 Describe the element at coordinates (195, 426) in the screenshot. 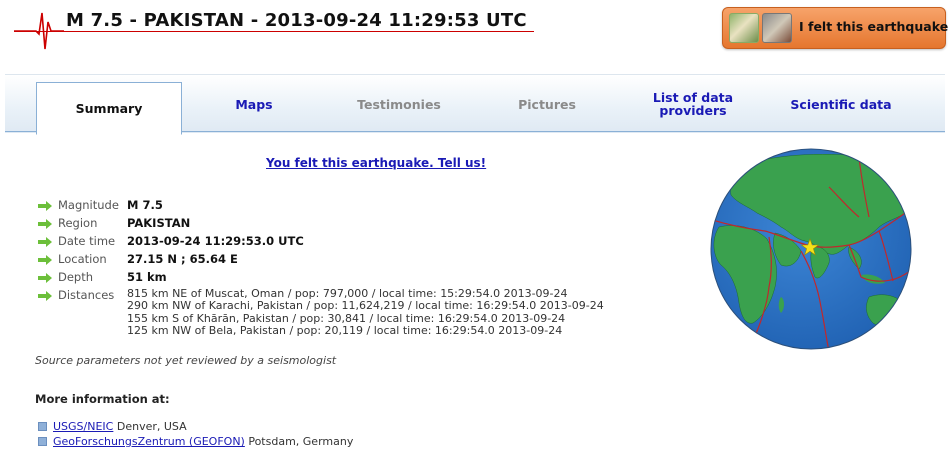

I see `list-item: USGS/NEIC Denver, USA` at that location.